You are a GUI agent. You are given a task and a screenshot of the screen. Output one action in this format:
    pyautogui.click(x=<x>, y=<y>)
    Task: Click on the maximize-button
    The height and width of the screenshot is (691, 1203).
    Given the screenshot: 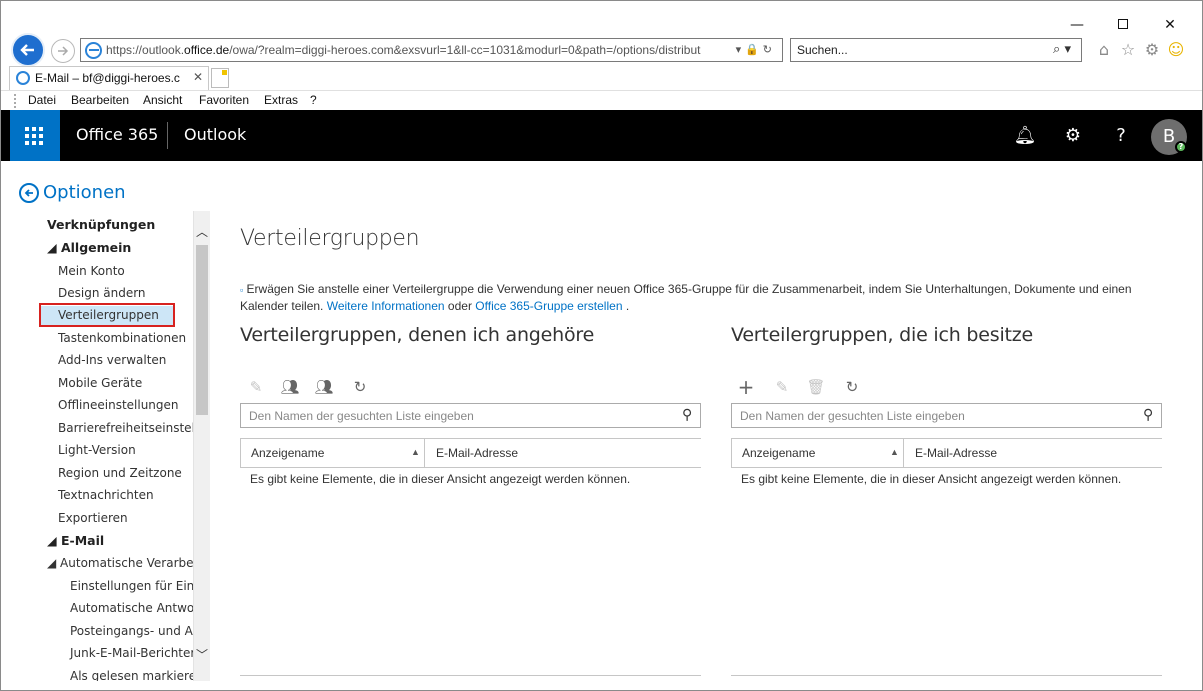 What is the action you would take?
    pyautogui.click(x=1123, y=25)
    